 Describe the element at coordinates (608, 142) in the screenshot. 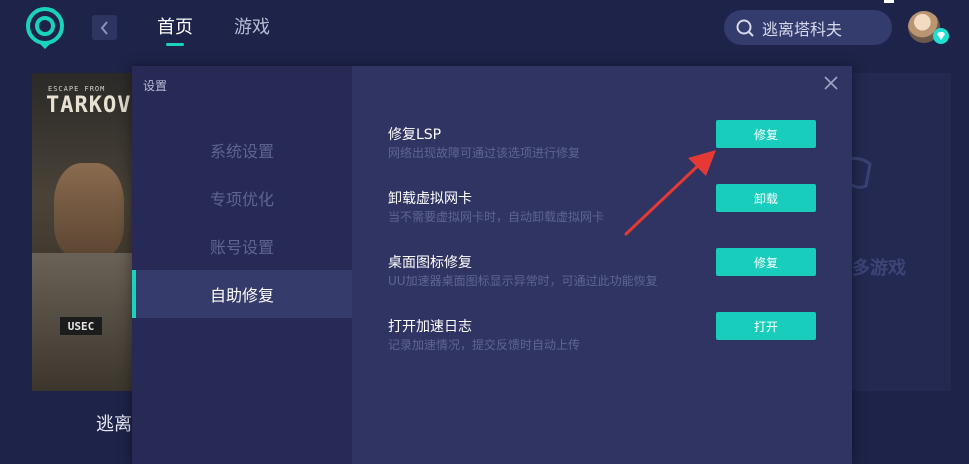

I see `repair-lsp-row: 修复LSP 网络出现故障可通过该选项进行修复 修复` at that location.